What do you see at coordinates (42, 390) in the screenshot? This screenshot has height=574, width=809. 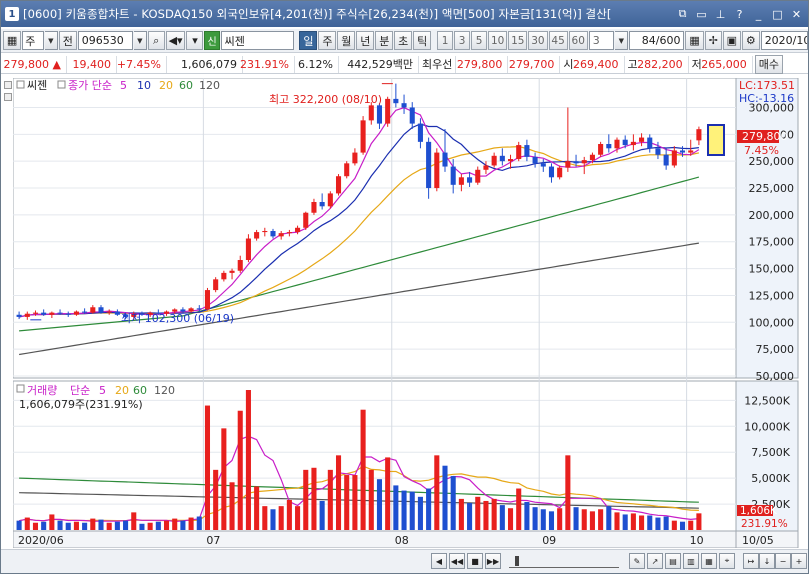 I see `volume-legend-name: 거래량` at bounding box center [42, 390].